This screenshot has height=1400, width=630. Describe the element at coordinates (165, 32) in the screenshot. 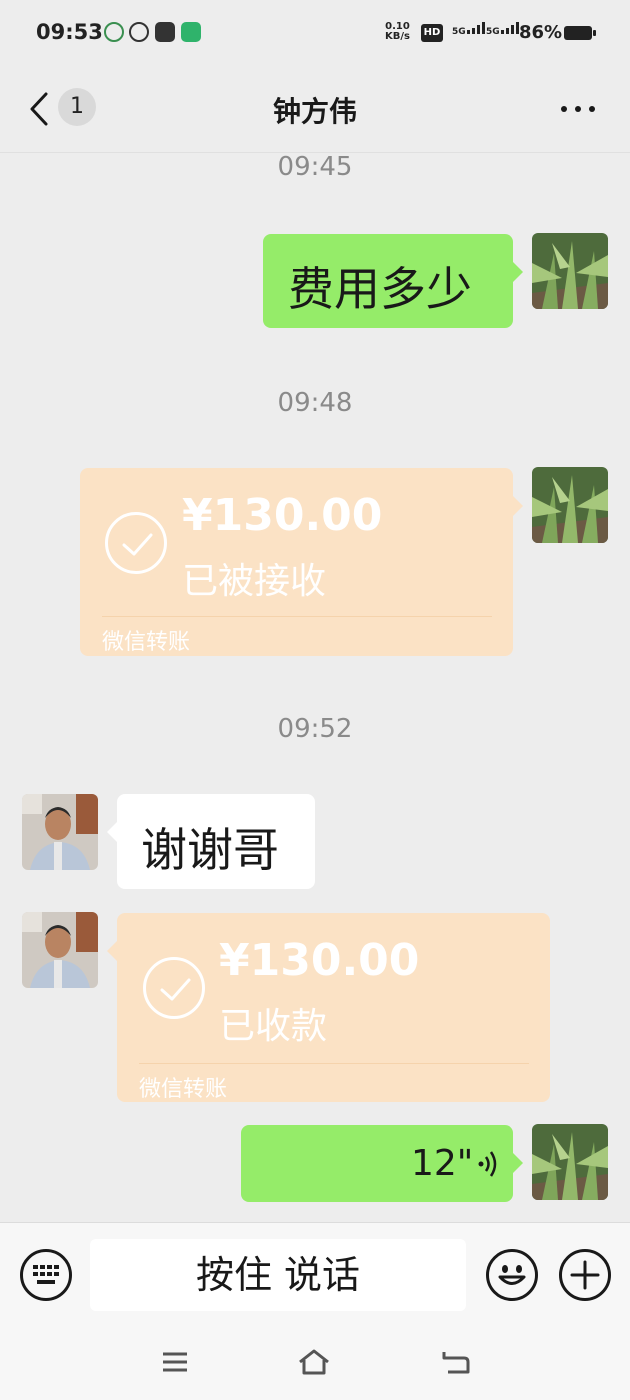

I see `shopping-bag-icon` at that location.